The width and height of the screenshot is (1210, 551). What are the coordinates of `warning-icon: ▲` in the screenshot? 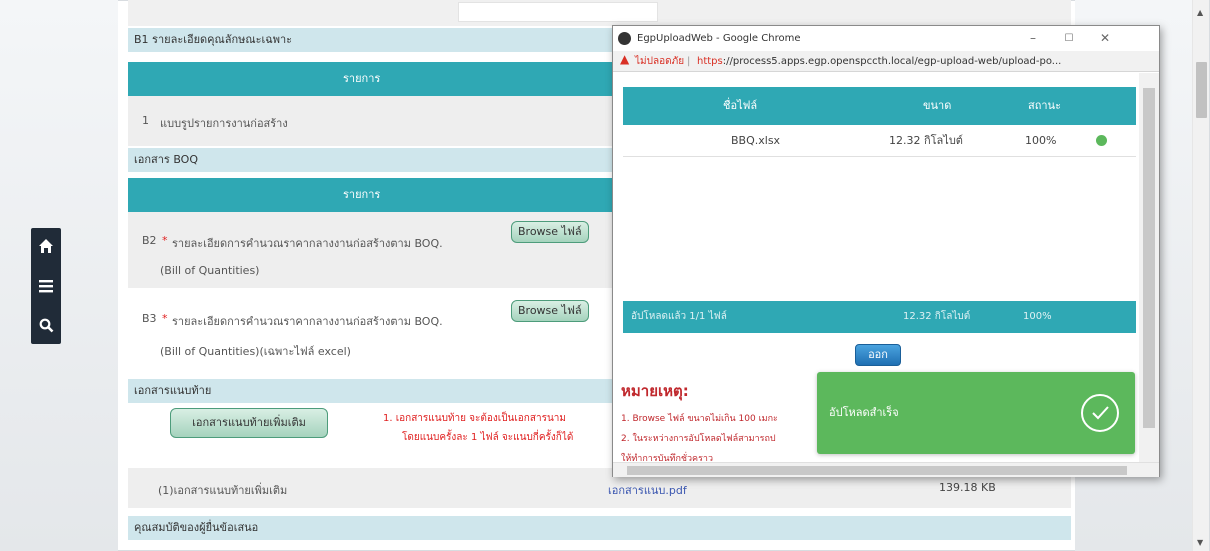 It's located at (625, 59).